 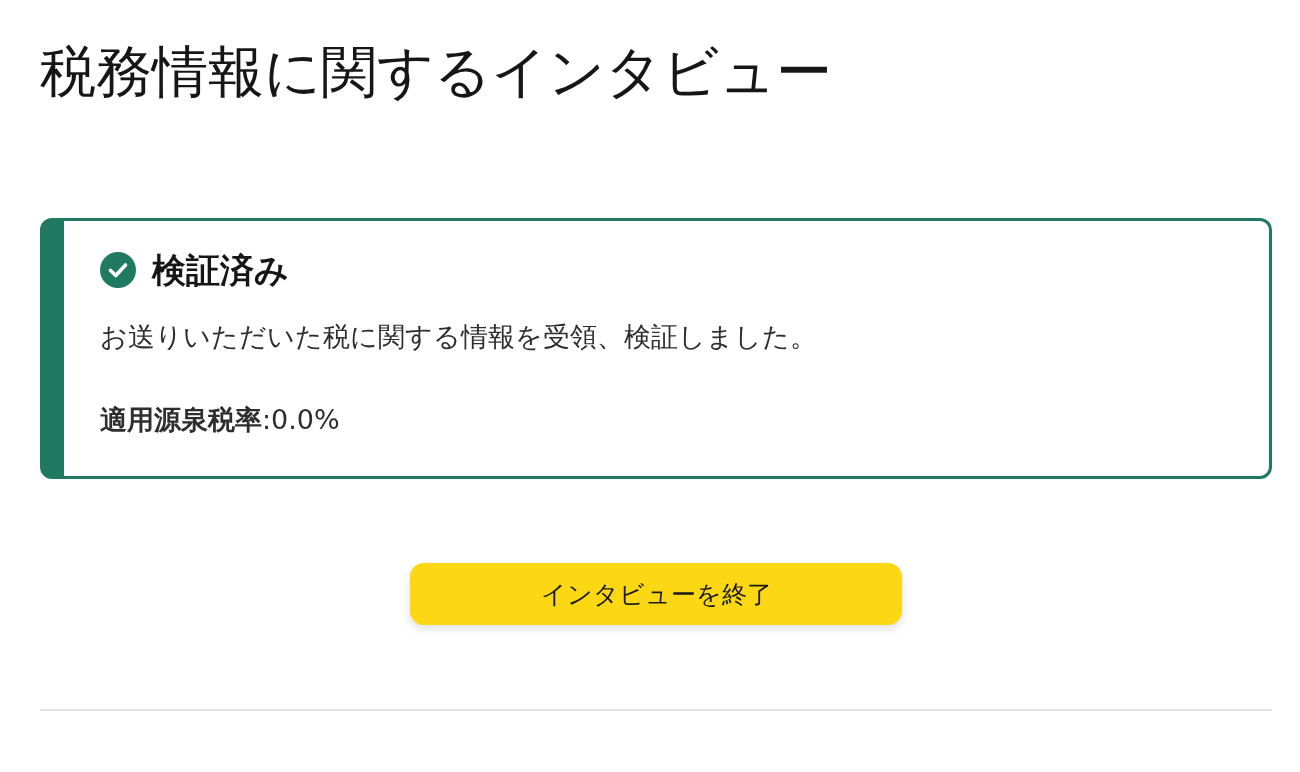 What do you see at coordinates (436, 72) in the screenshot?
I see `page-title: 税務情報に関するインタビュー` at bounding box center [436, 72].